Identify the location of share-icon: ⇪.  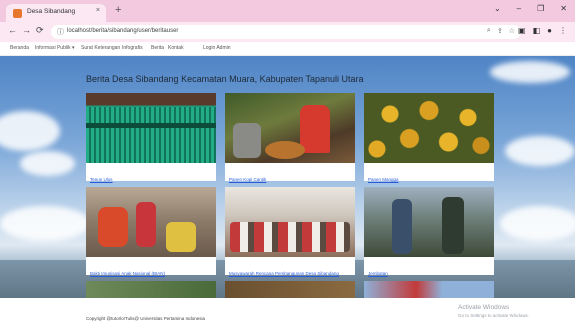
(500, 31).